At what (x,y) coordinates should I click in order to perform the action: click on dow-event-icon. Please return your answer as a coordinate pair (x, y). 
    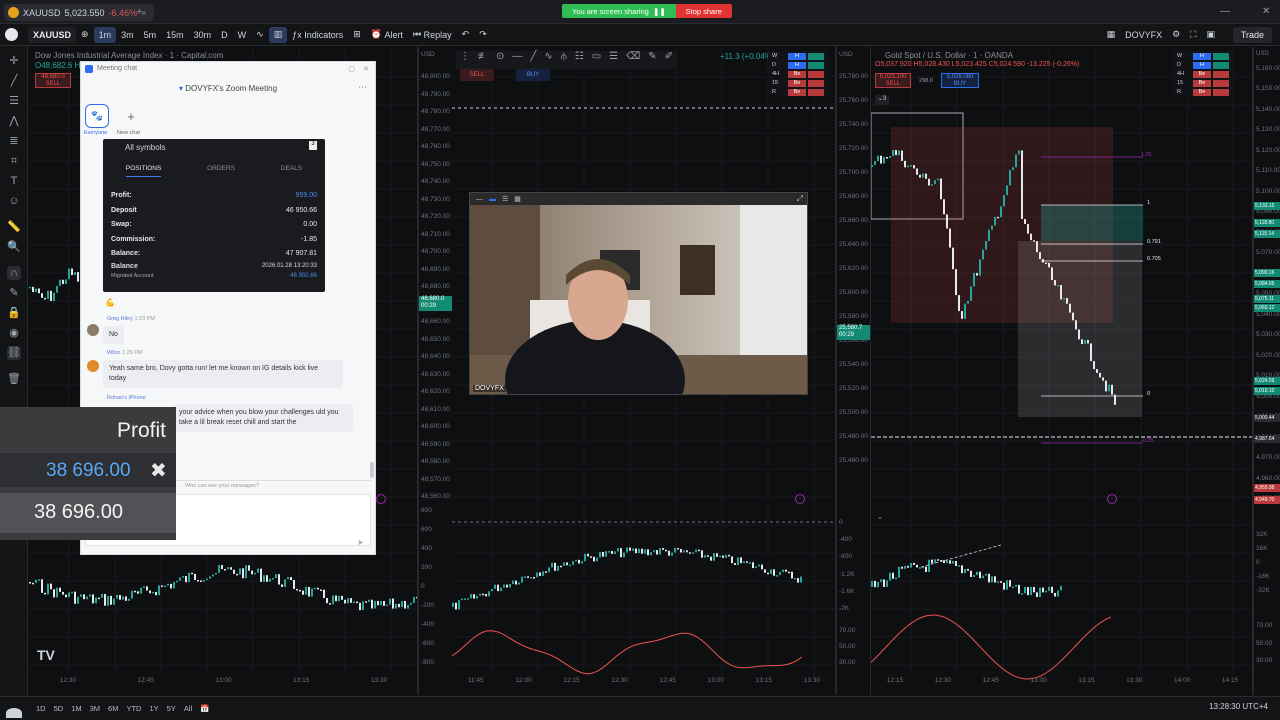
    Looking at the image, I should click on (381, 499).